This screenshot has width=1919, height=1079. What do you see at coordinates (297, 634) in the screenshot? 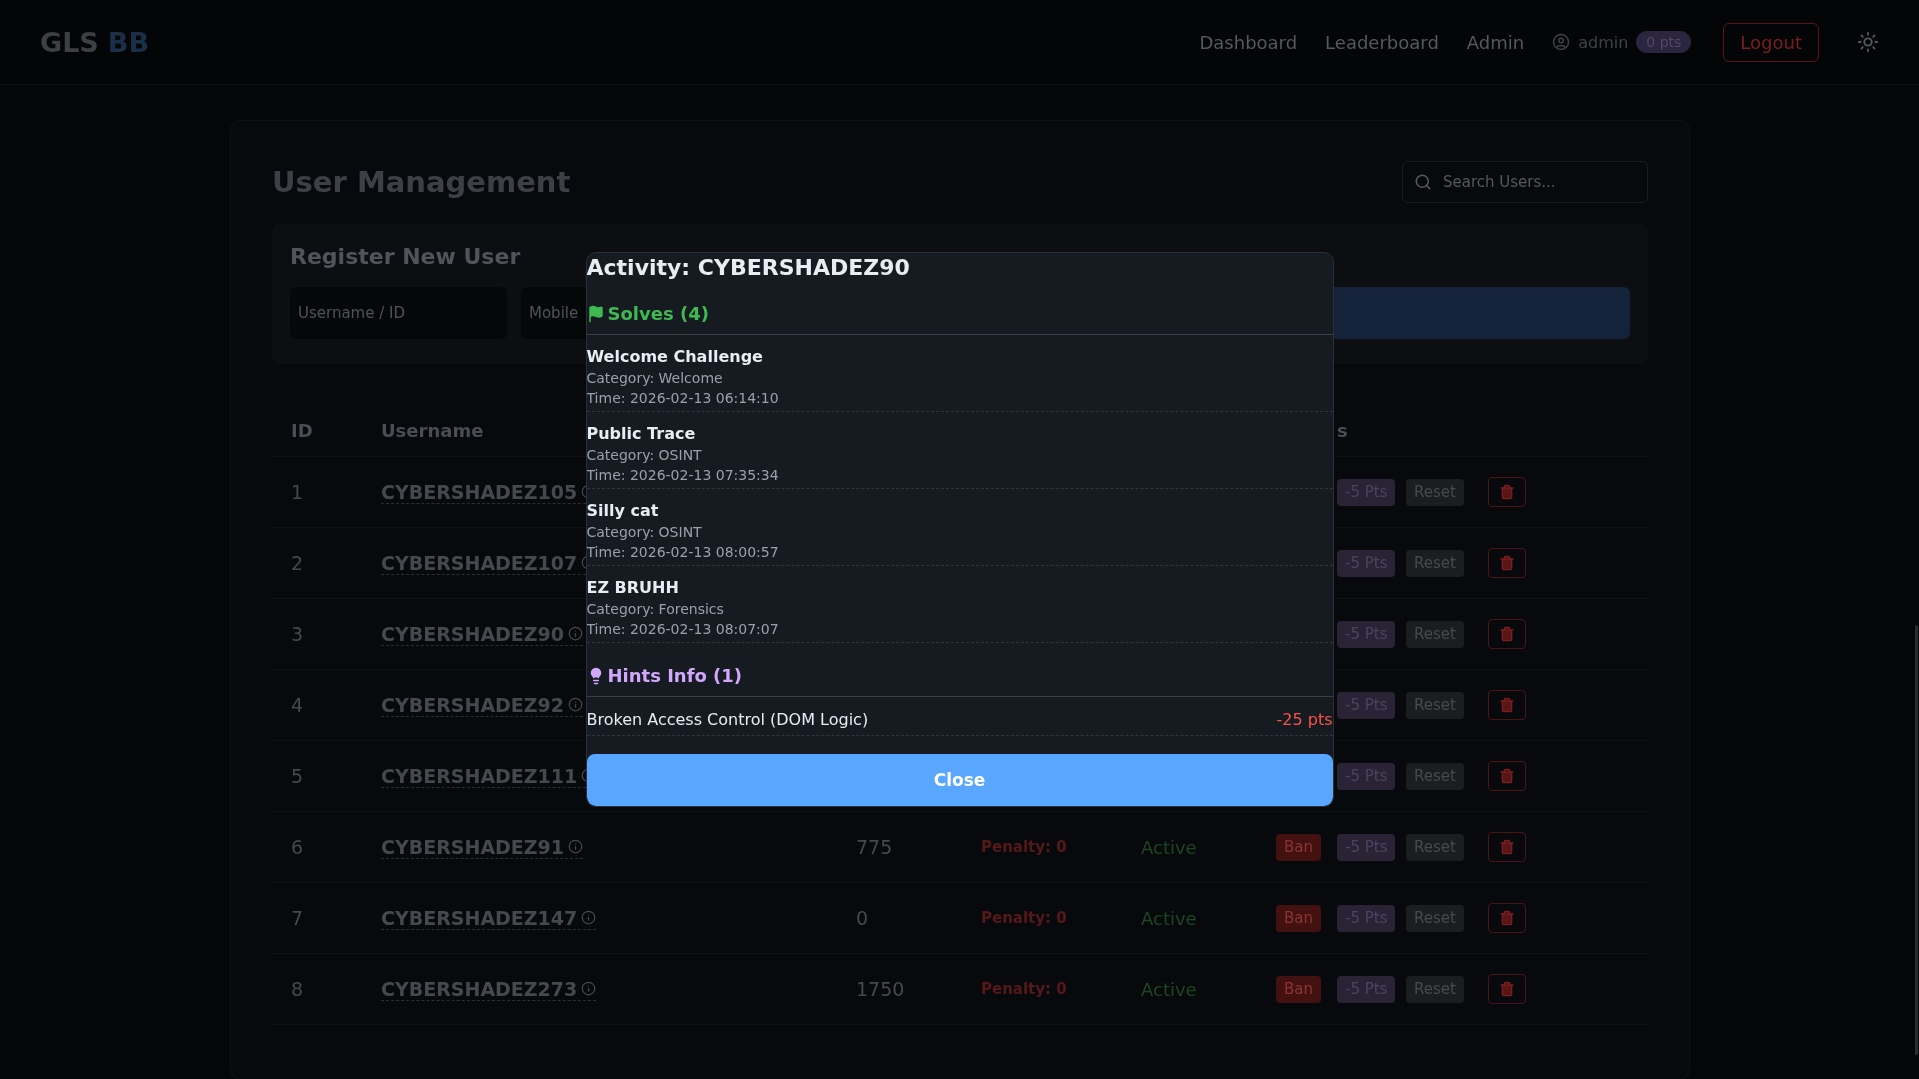
I see `id-cell: 3` at bounding box center [297, 634].